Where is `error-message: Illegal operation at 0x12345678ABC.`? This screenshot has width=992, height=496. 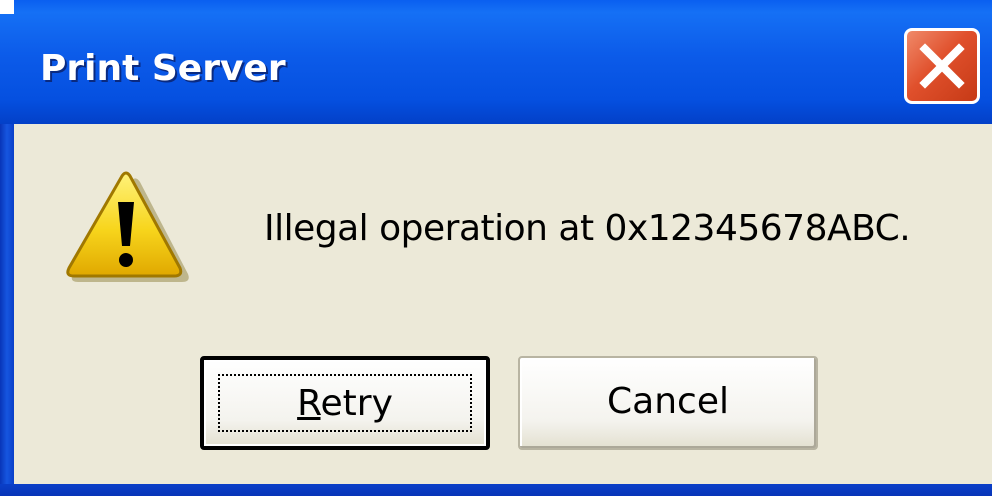
error-message: Illegal operation at 0x12345678ABC. is located at coordinates (587, 228).